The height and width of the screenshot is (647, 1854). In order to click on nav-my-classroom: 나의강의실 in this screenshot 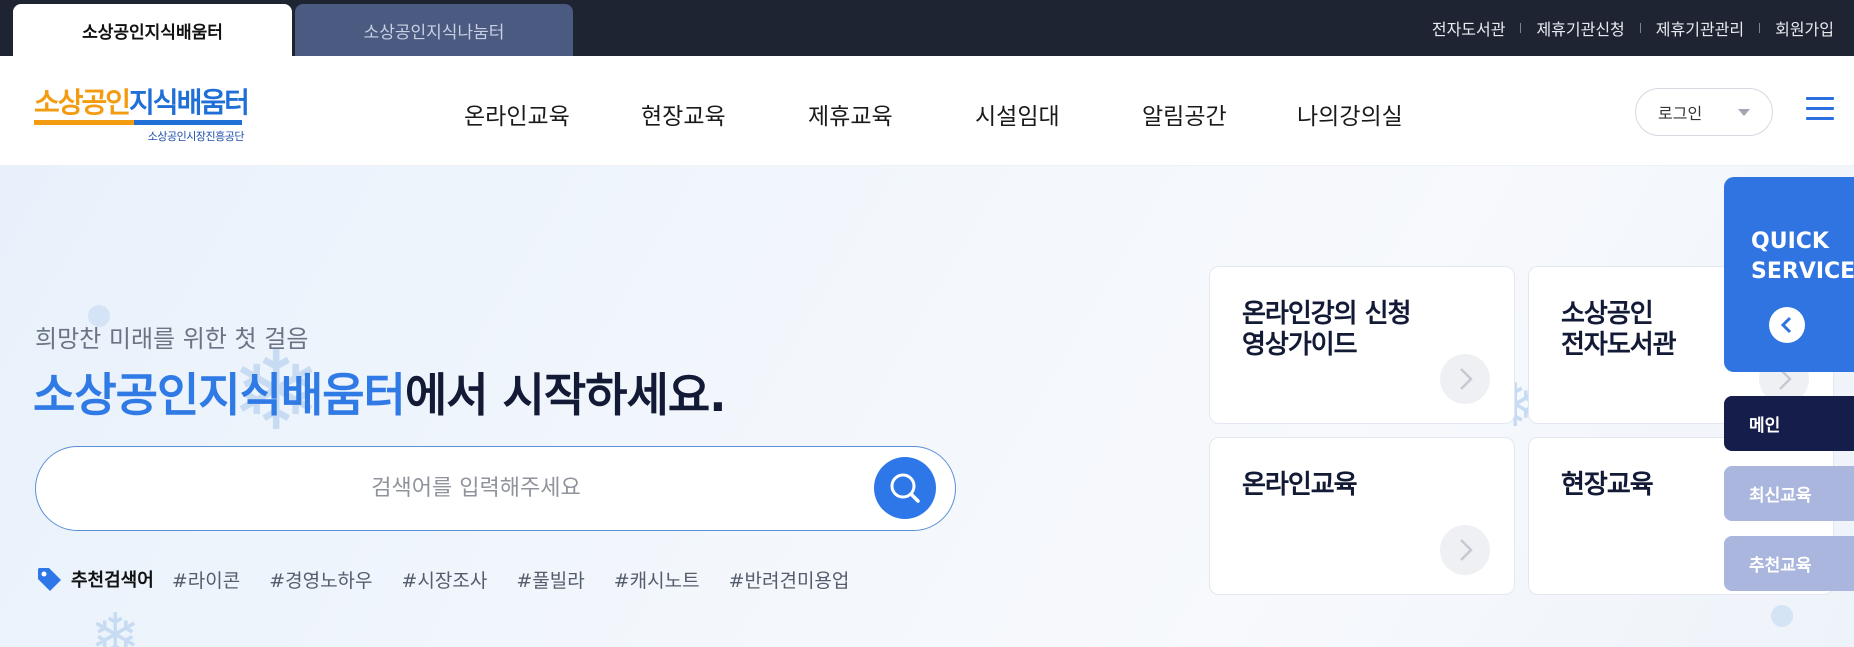, I will do `click(1350, 114)`.